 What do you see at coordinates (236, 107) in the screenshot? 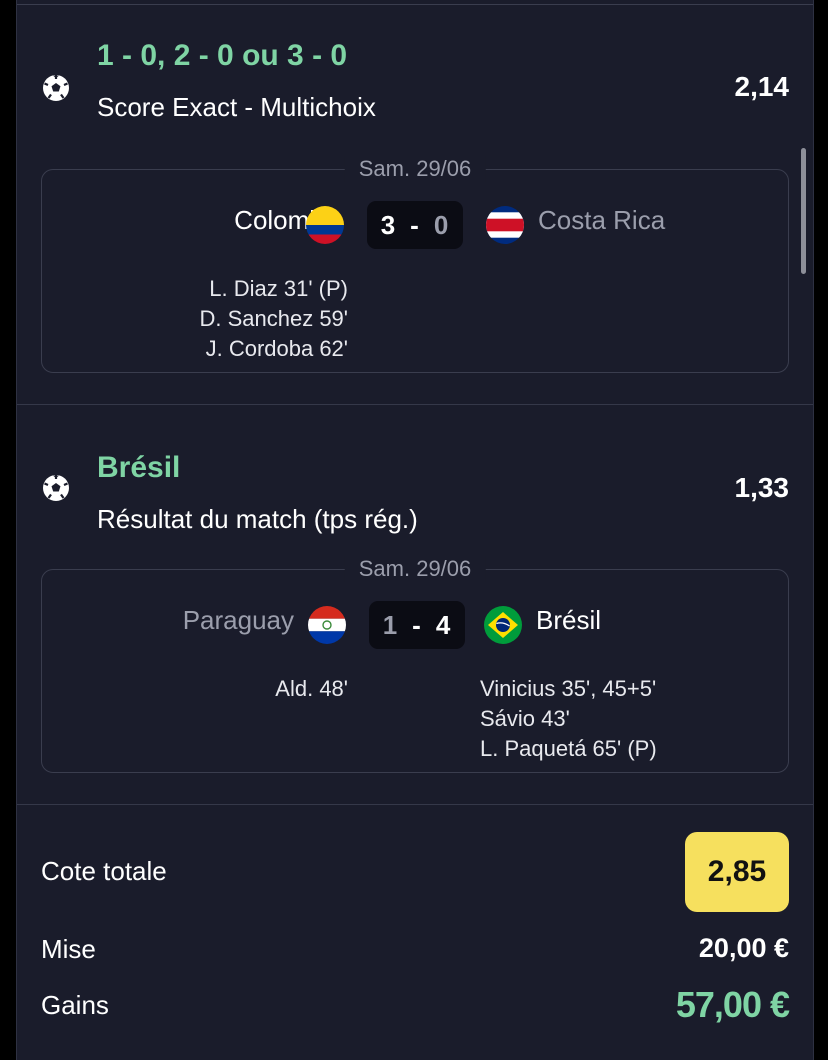
I see `bet-market: Score Exact - Multichoix` at bounding box center [236, 107].